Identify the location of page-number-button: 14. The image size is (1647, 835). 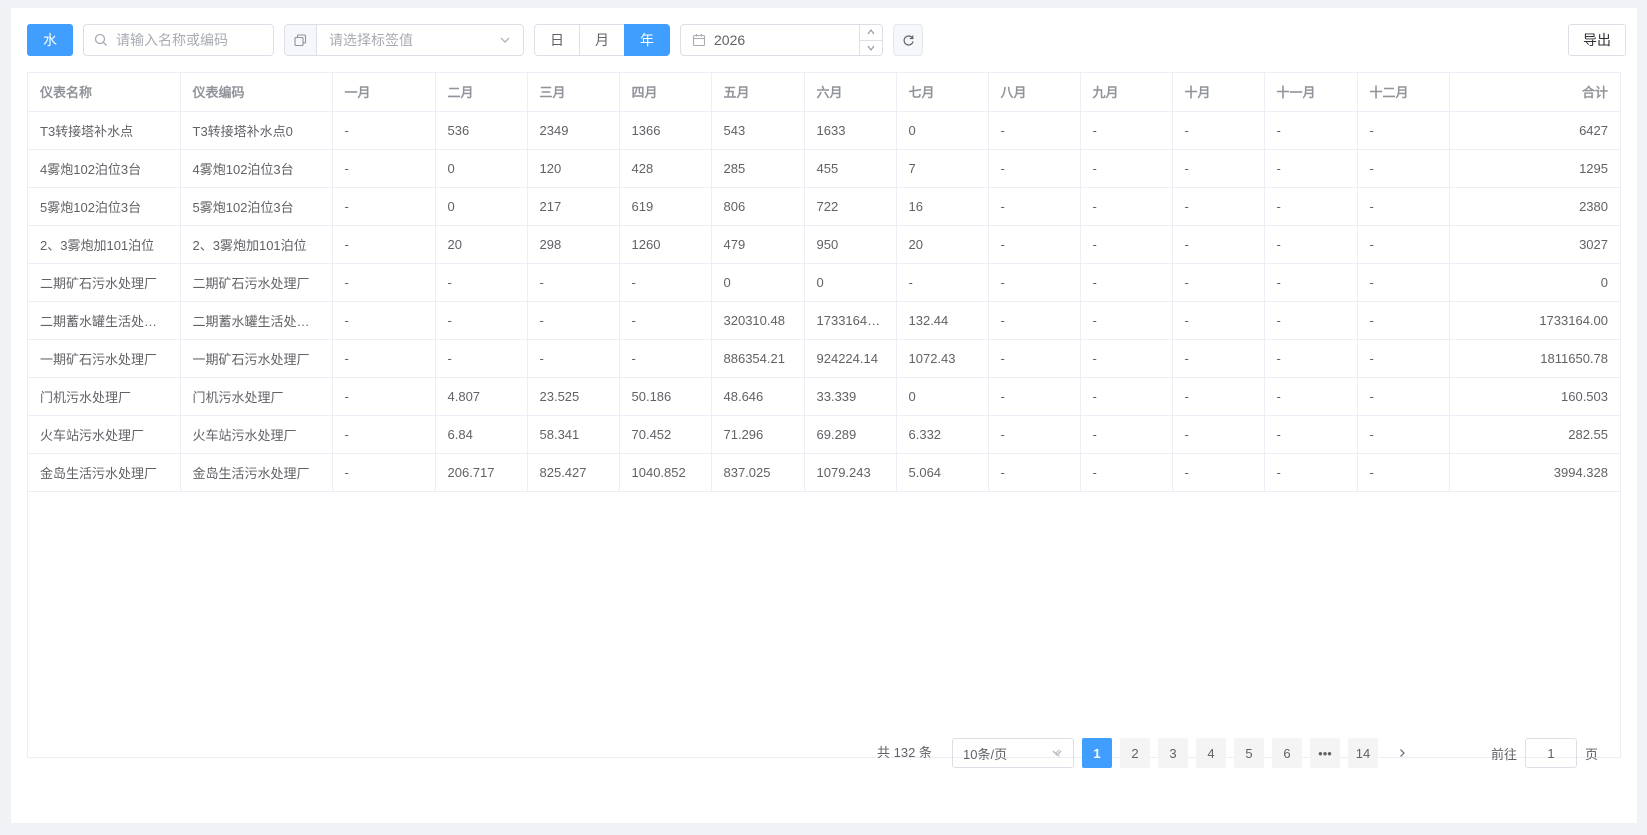
(1363, 753).